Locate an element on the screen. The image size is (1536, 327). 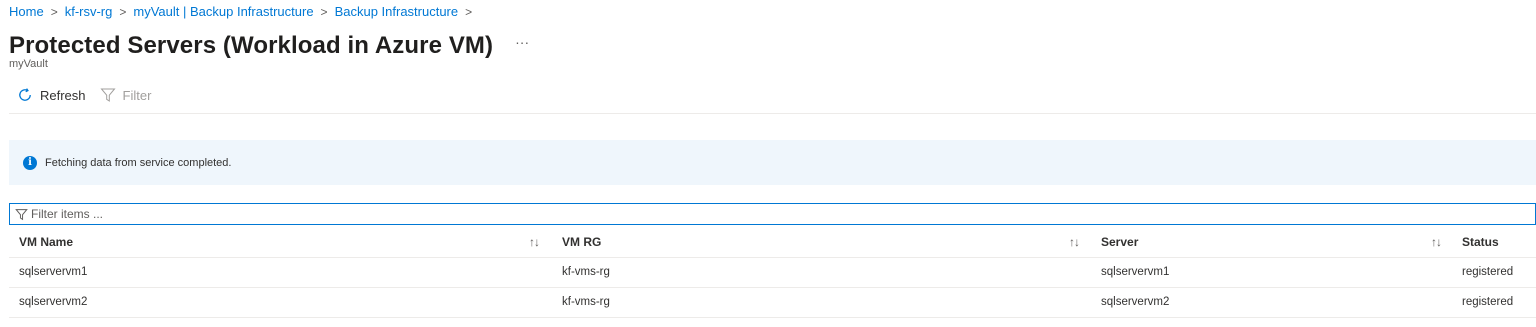
cell-server: sqlservervm2 is located at coordinates (1135, 302).